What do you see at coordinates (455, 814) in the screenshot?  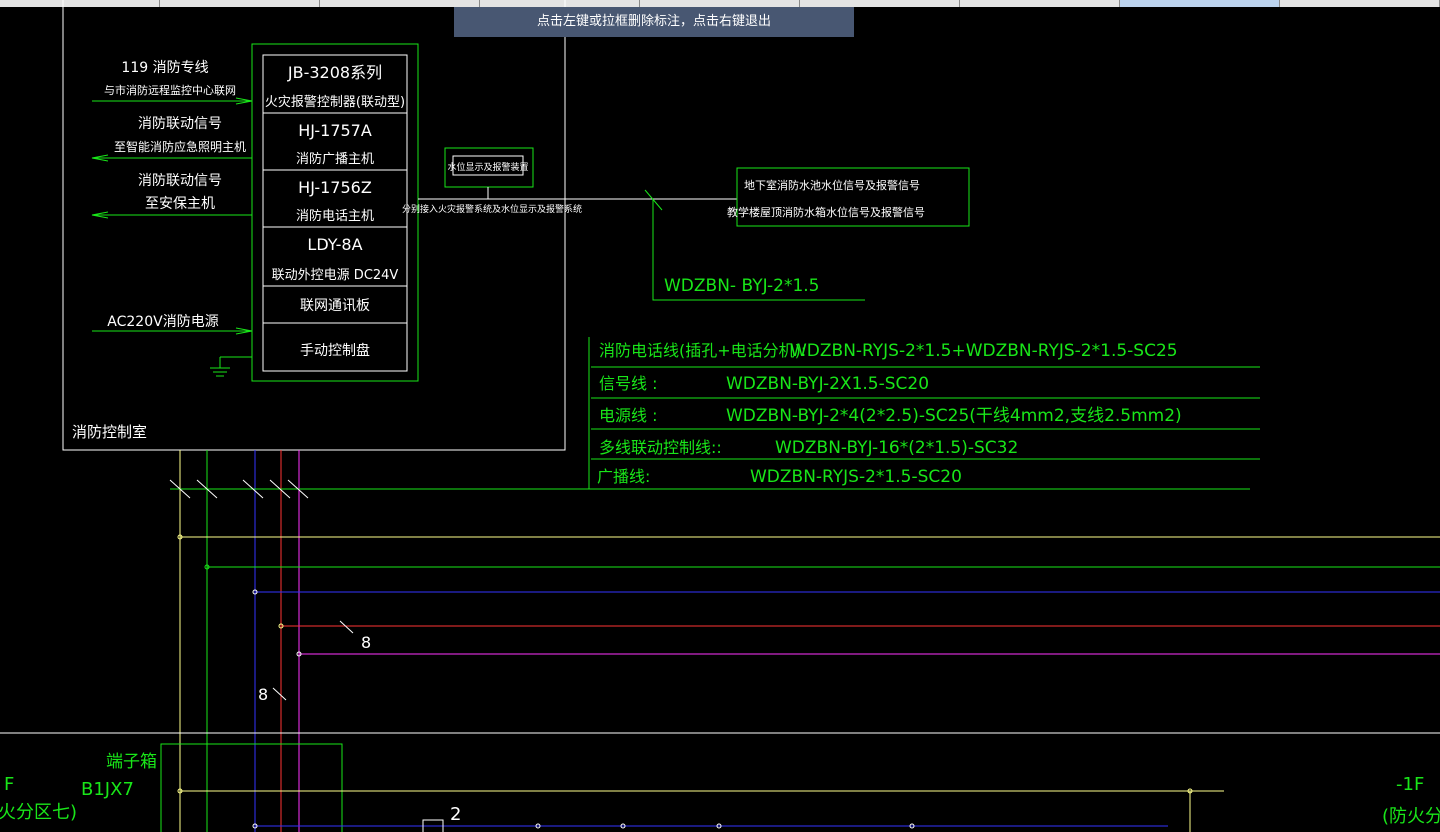 I see `device-count: 2` at bounding box center [455, 814].